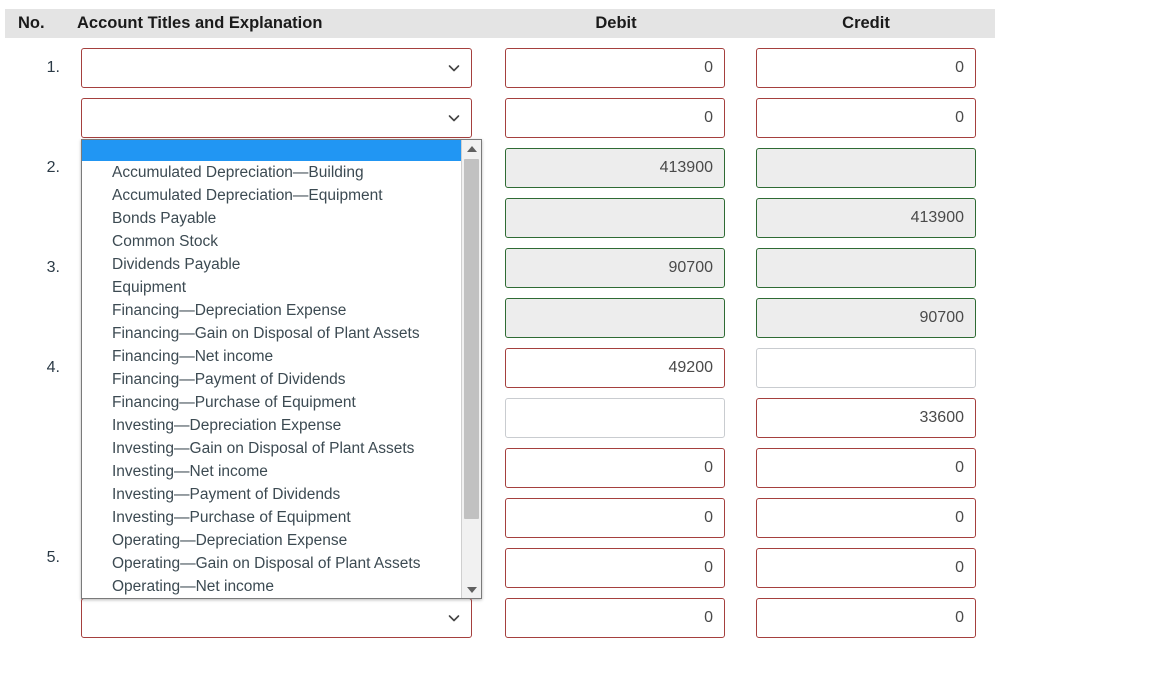 Image resolution: width=1158 pixels, height=681 pixels. I want to click on dropdown-option: Investing—Net income, so click(271, 471).